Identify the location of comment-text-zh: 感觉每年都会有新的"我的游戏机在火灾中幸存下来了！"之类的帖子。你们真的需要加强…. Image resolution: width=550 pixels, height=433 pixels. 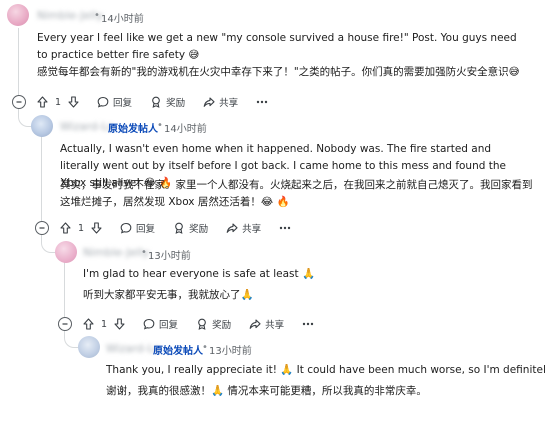
(278, 72).